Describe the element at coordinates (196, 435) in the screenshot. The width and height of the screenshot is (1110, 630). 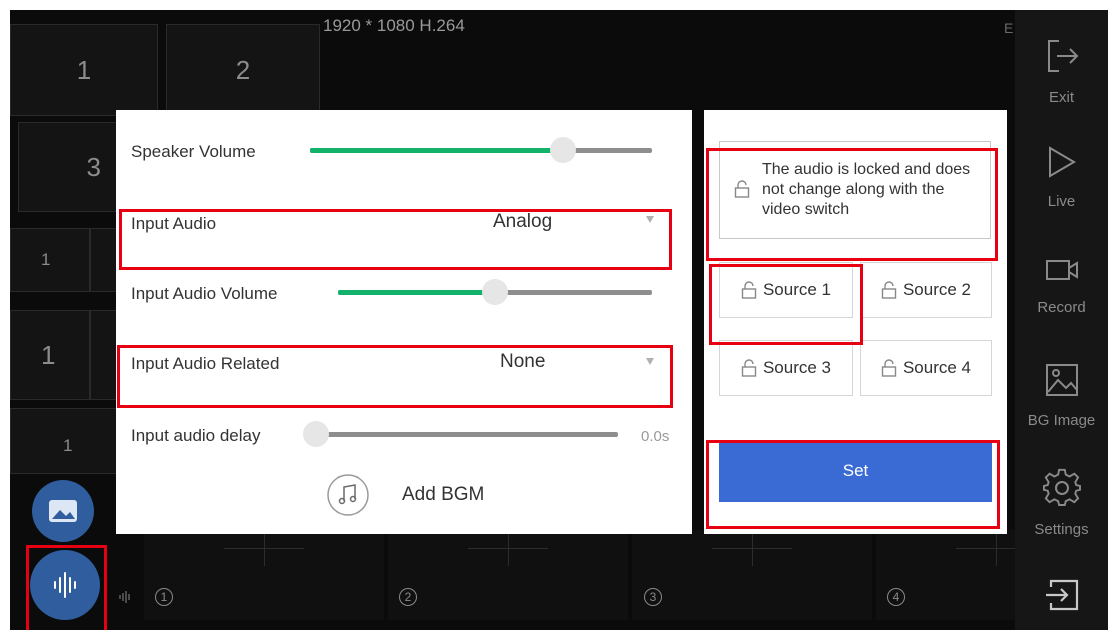
I see `input-audio-delay-label: Input audio delay` at that location.